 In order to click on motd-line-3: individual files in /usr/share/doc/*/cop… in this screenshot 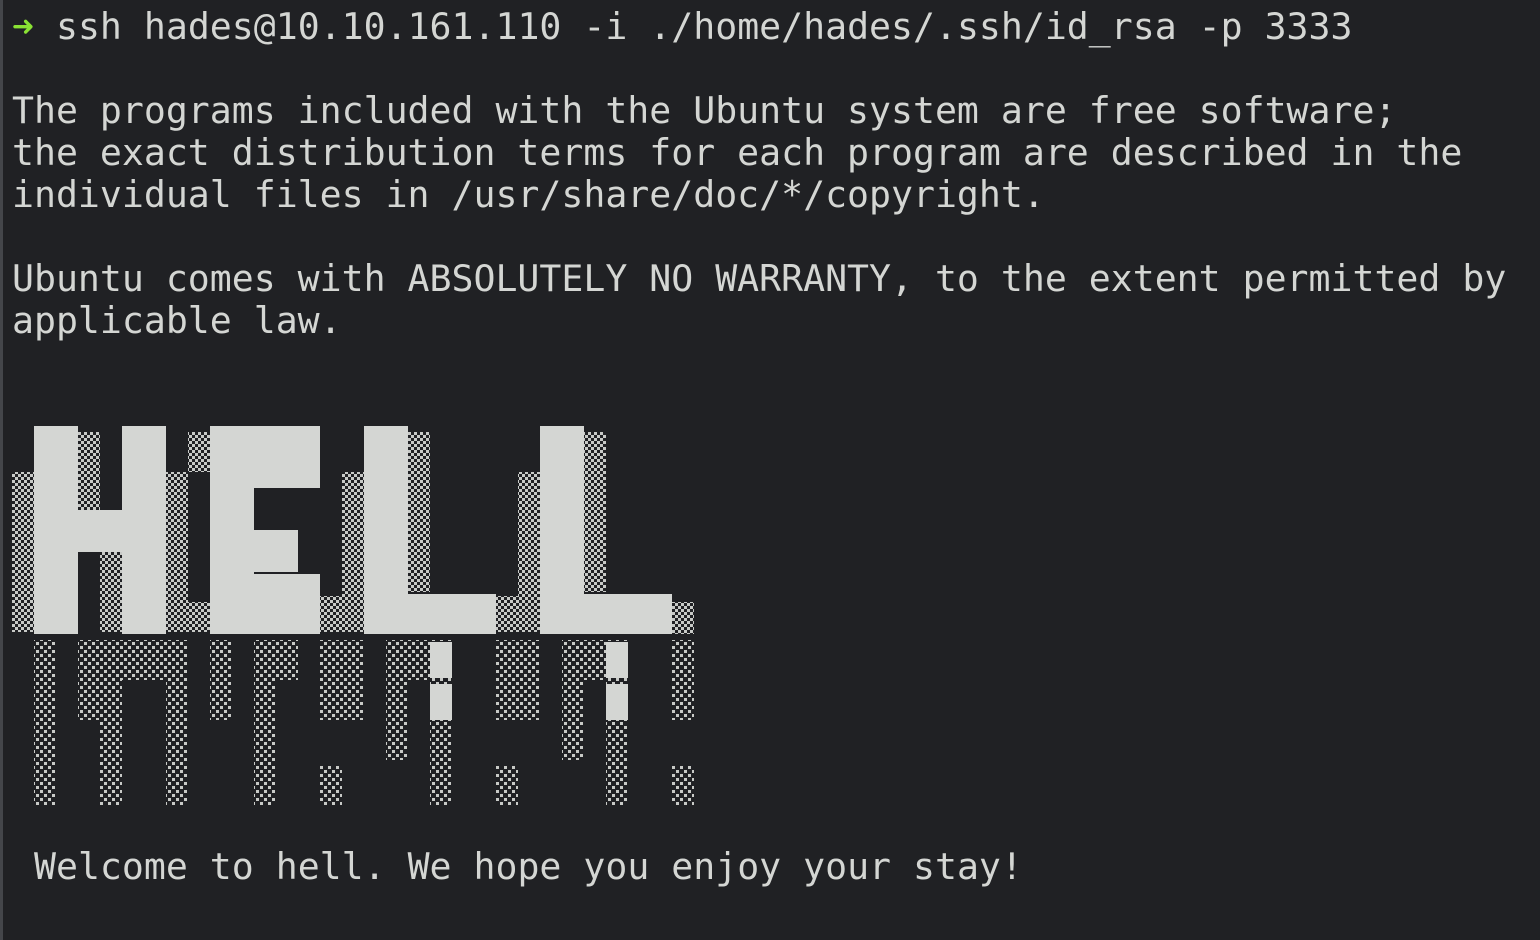, I will do `click(528, 194)`.